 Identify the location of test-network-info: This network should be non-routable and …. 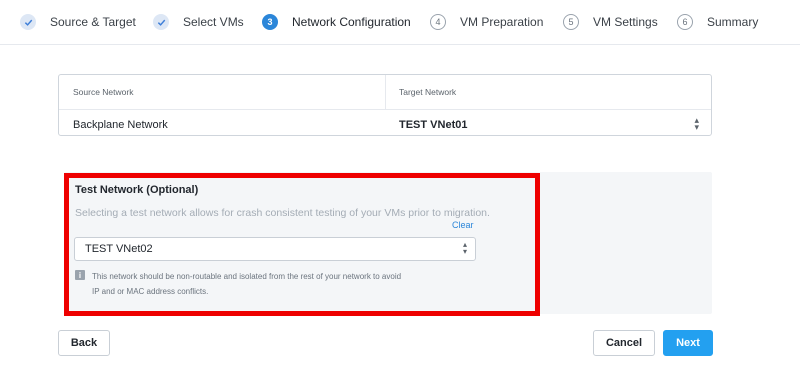
(292, 284).